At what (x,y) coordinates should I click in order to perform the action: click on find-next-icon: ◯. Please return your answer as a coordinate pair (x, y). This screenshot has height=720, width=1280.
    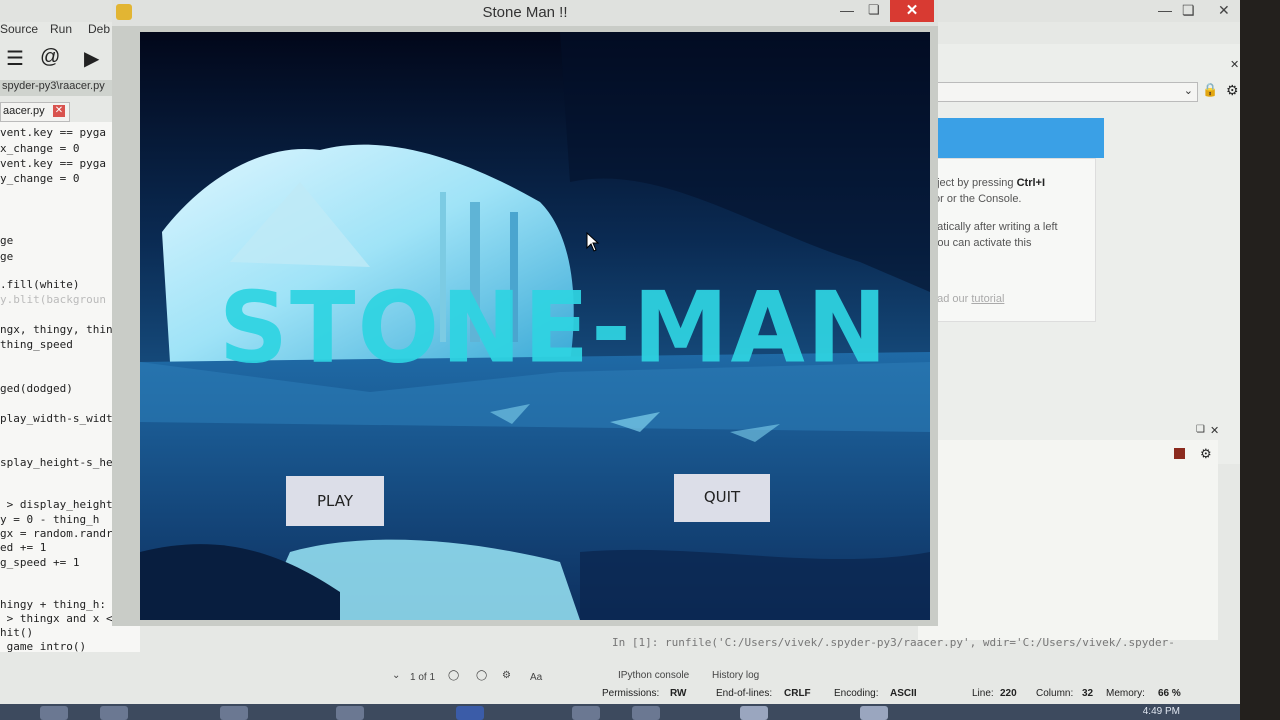
    Looking at the image, I should click on (481, 675).